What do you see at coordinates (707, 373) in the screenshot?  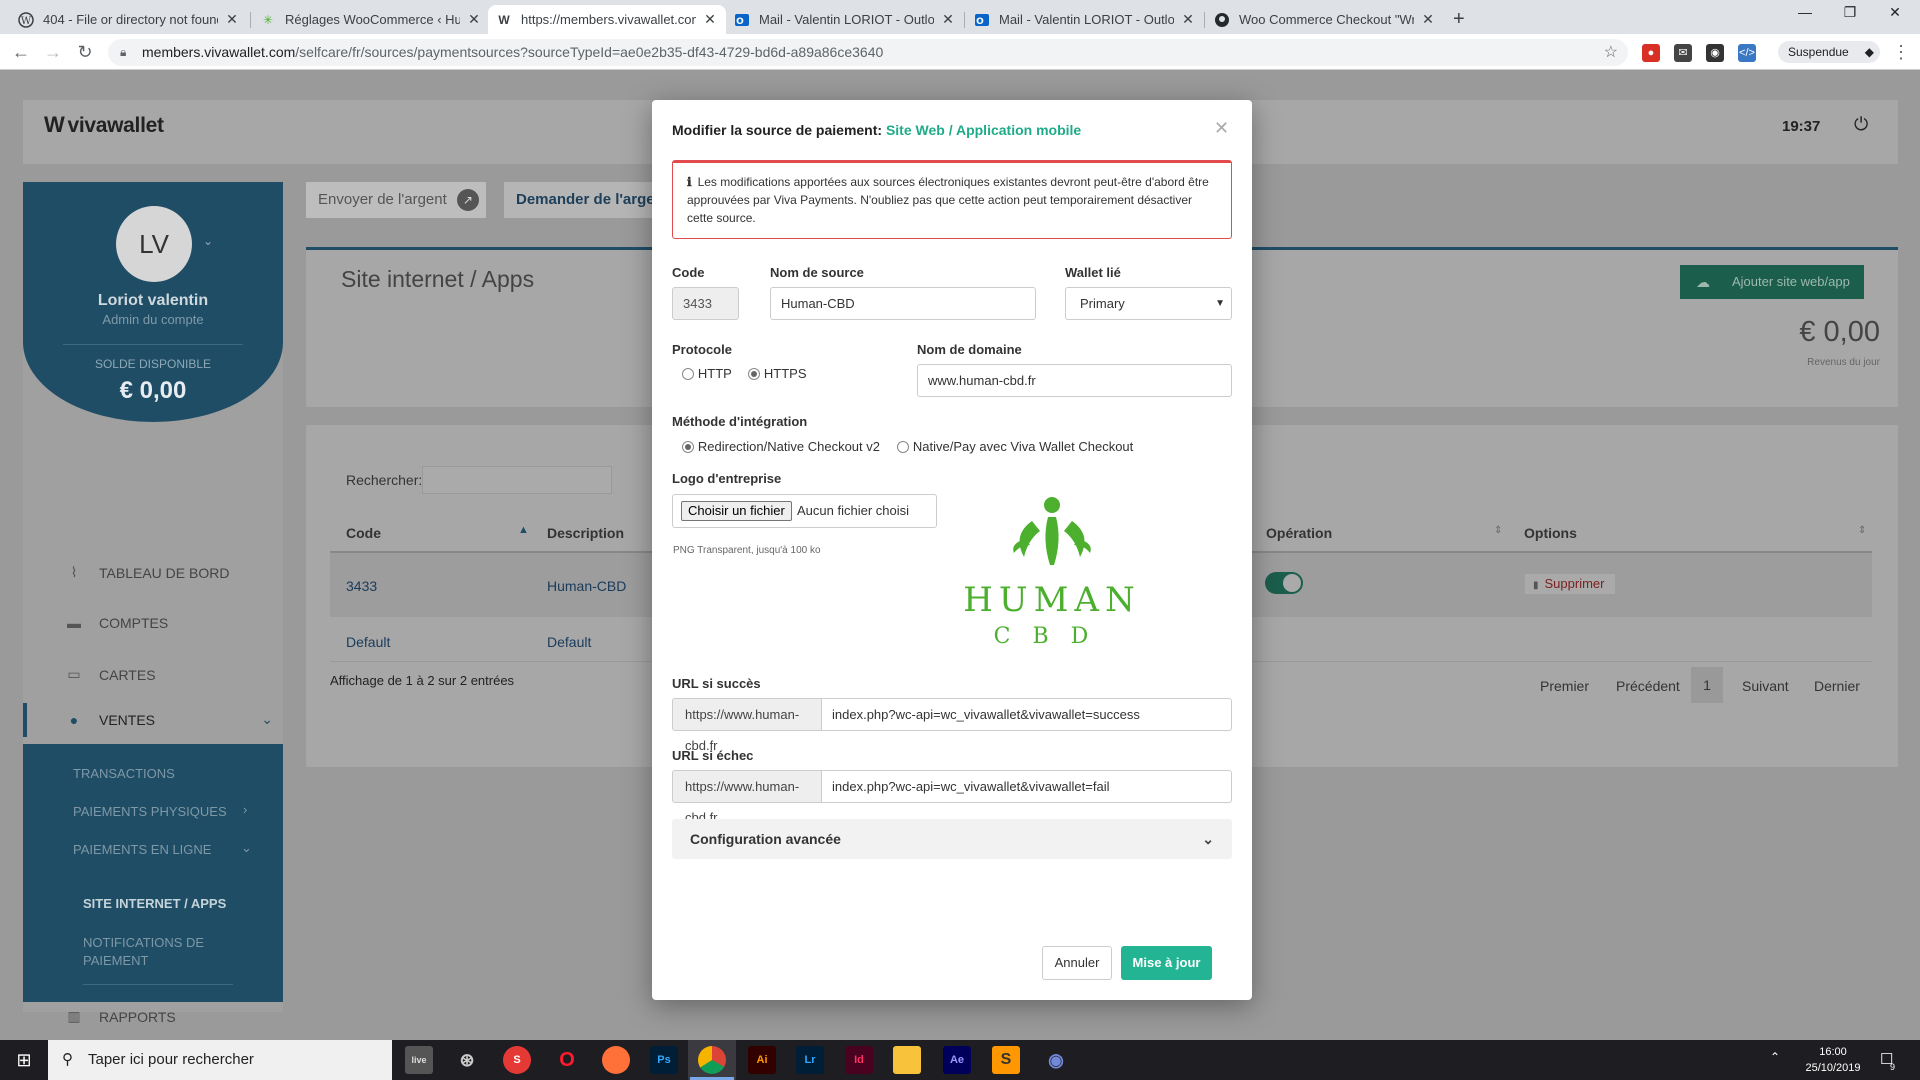 I see `protocol-http-option: HTTP` at bounding box center [707, 373].